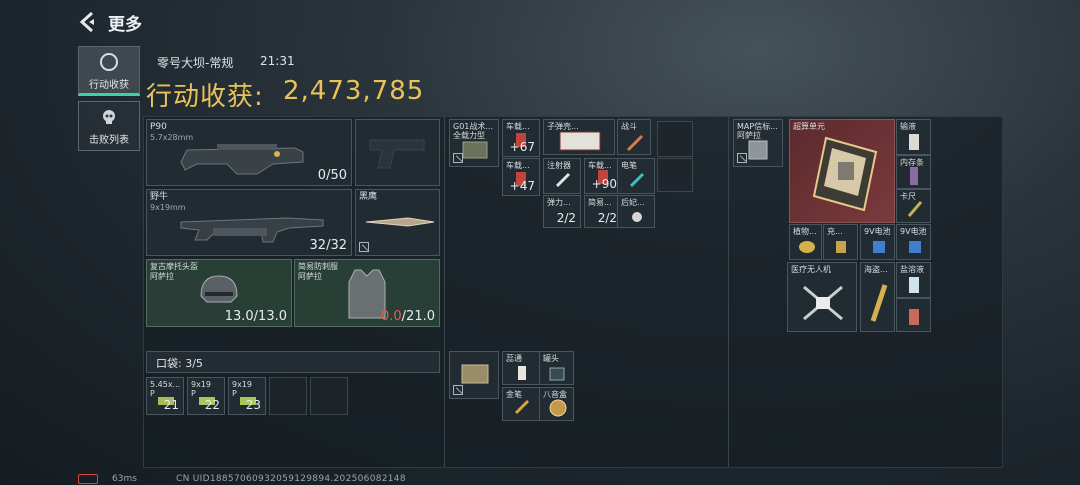 The height and width of the screenshot is (485, 1080). Describe the element at coordinates (179, 363) in the screenshot. I see `pocket-label: 口袋: 3/5` at that location.